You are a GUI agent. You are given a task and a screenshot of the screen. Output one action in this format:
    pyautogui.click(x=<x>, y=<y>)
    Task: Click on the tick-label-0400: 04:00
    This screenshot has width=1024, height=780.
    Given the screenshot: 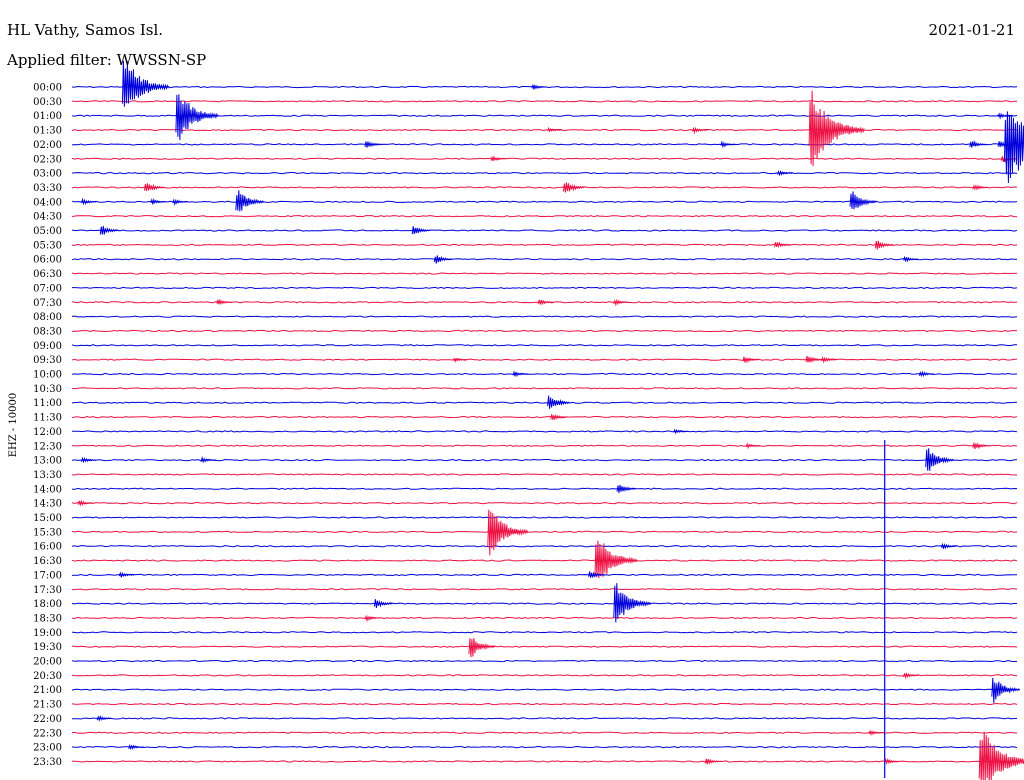 What is the action you would take?
    pyautogui.click(x=47, y=202)
    